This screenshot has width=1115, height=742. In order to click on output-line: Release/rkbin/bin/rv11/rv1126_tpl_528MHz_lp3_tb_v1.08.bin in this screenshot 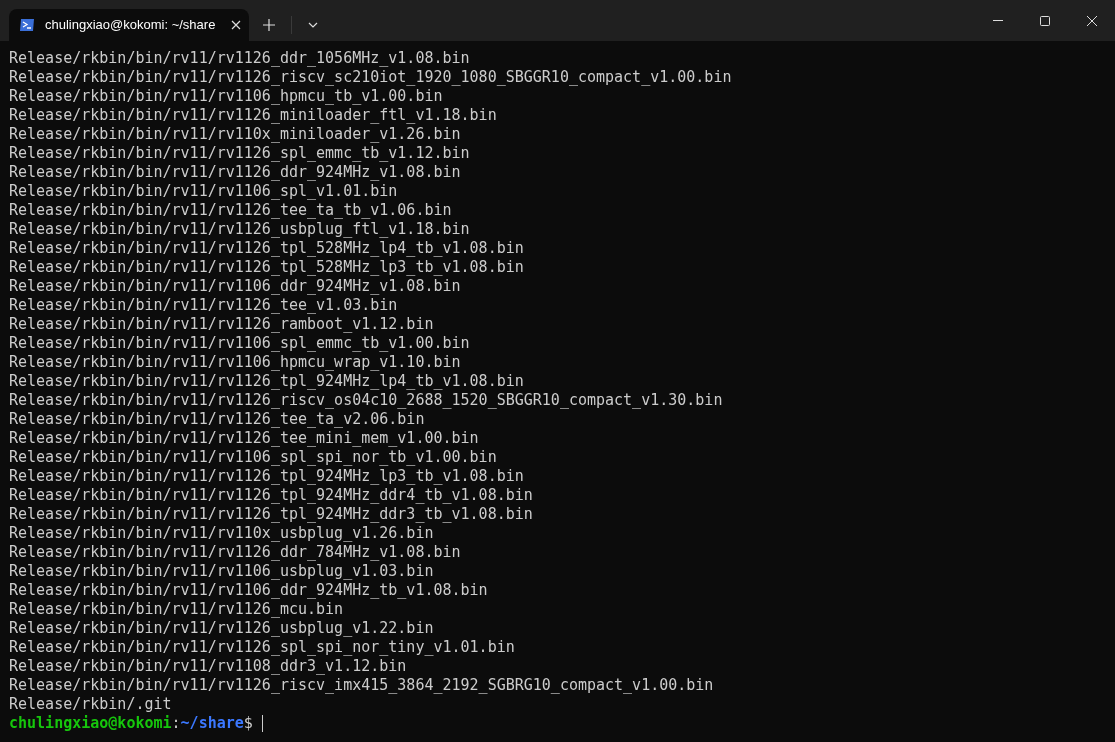, I will do `click(266, 267)`.